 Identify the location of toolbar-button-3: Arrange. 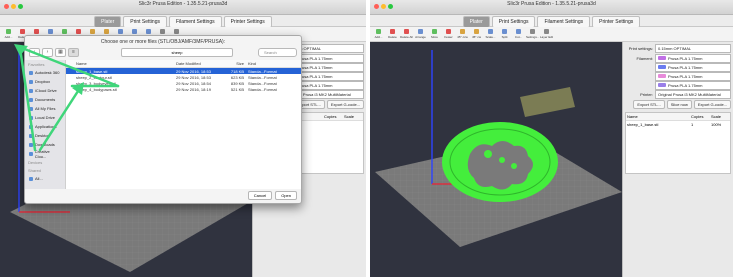
(420, 34).